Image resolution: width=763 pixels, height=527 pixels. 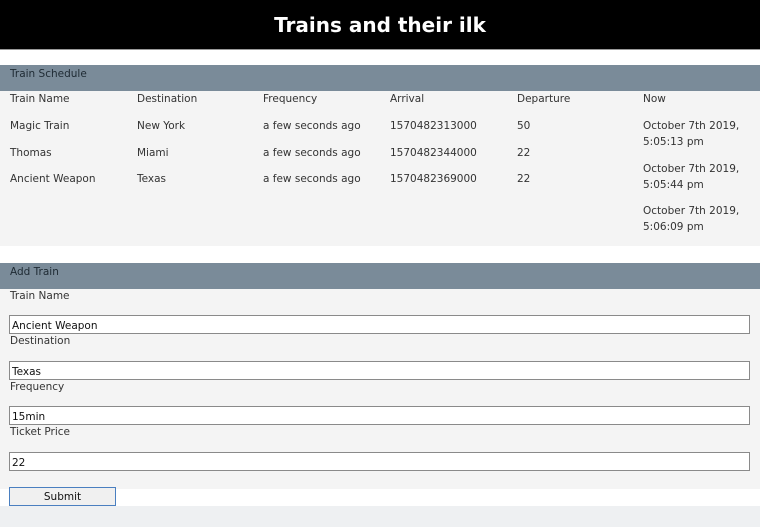 What do you see at coordinates (691, 211) in the screenshot?
I see `now-timestamp-3-date: October 7th 2019,` at bounding box center [691, 211].